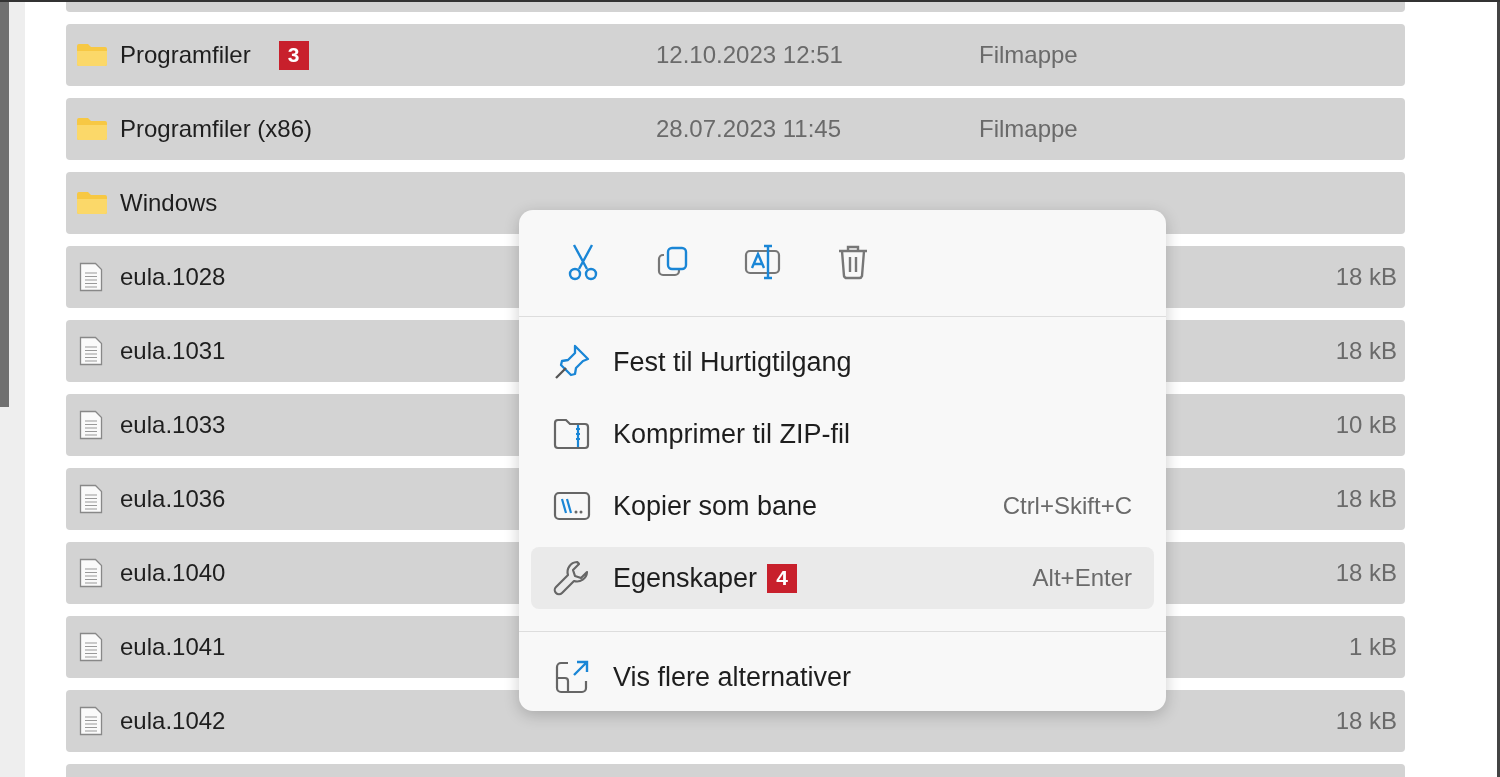  What do you see at coordinates (173, 647) in the screenshot?
I see `file-name: eula.1041` at bounding box center [173, 647].